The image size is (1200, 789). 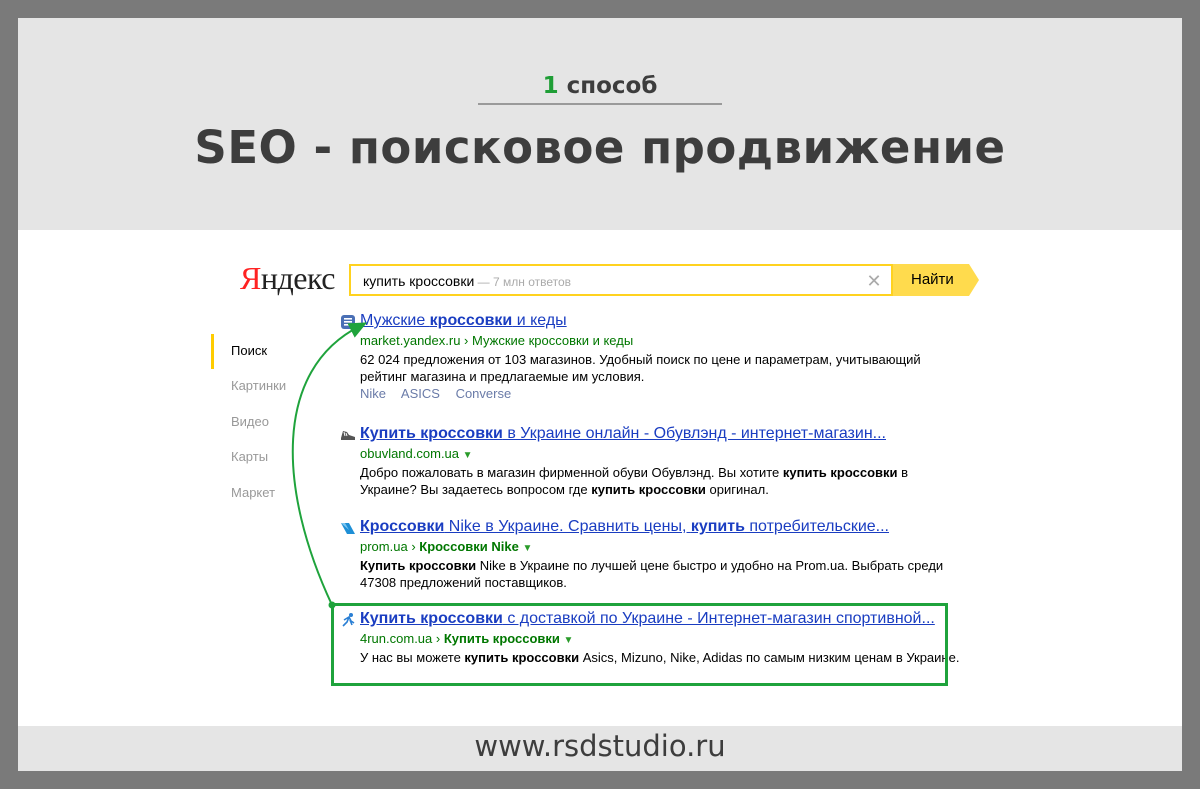 I want to click on subtitle-divider, so click(x=600, y=104).